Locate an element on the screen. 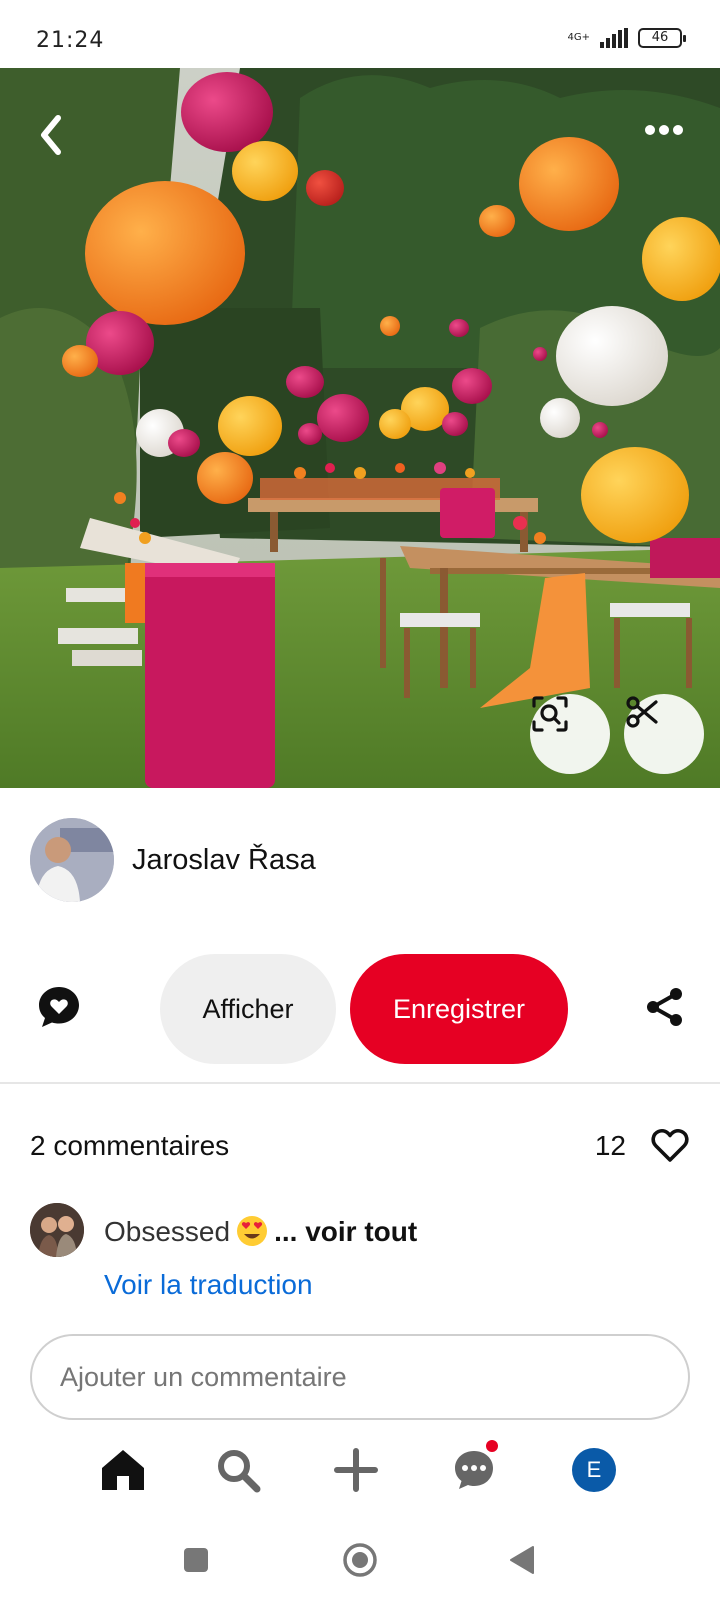 The image size is (720, 1600). more-horizontal-icon is located at coordinates (664, 130).